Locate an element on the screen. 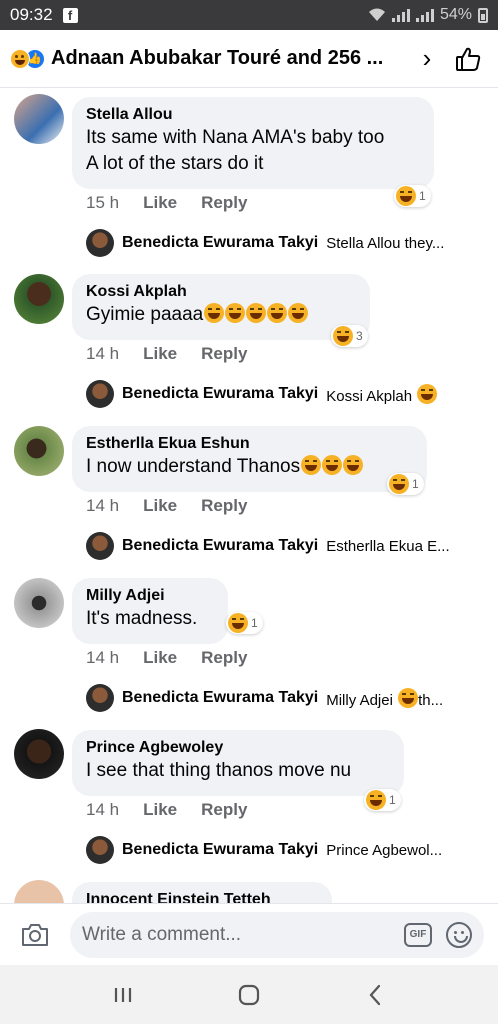 This screenshot has height=1024, width=498. post-reactions-header: 👍 Adnaan Abubakar Touré and 256 ... › is located at coordinates (249, 59).